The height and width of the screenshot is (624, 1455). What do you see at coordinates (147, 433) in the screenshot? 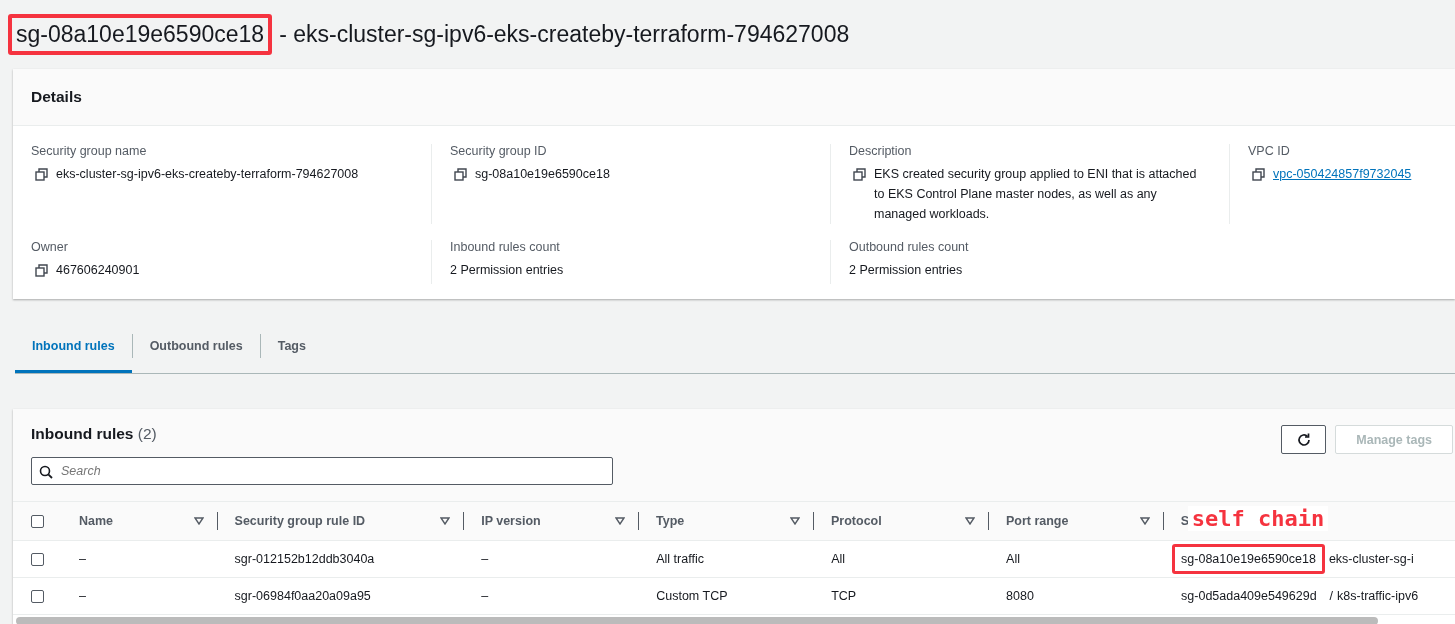
I see `rule-count: (2)` at bounding box center [147, 433].